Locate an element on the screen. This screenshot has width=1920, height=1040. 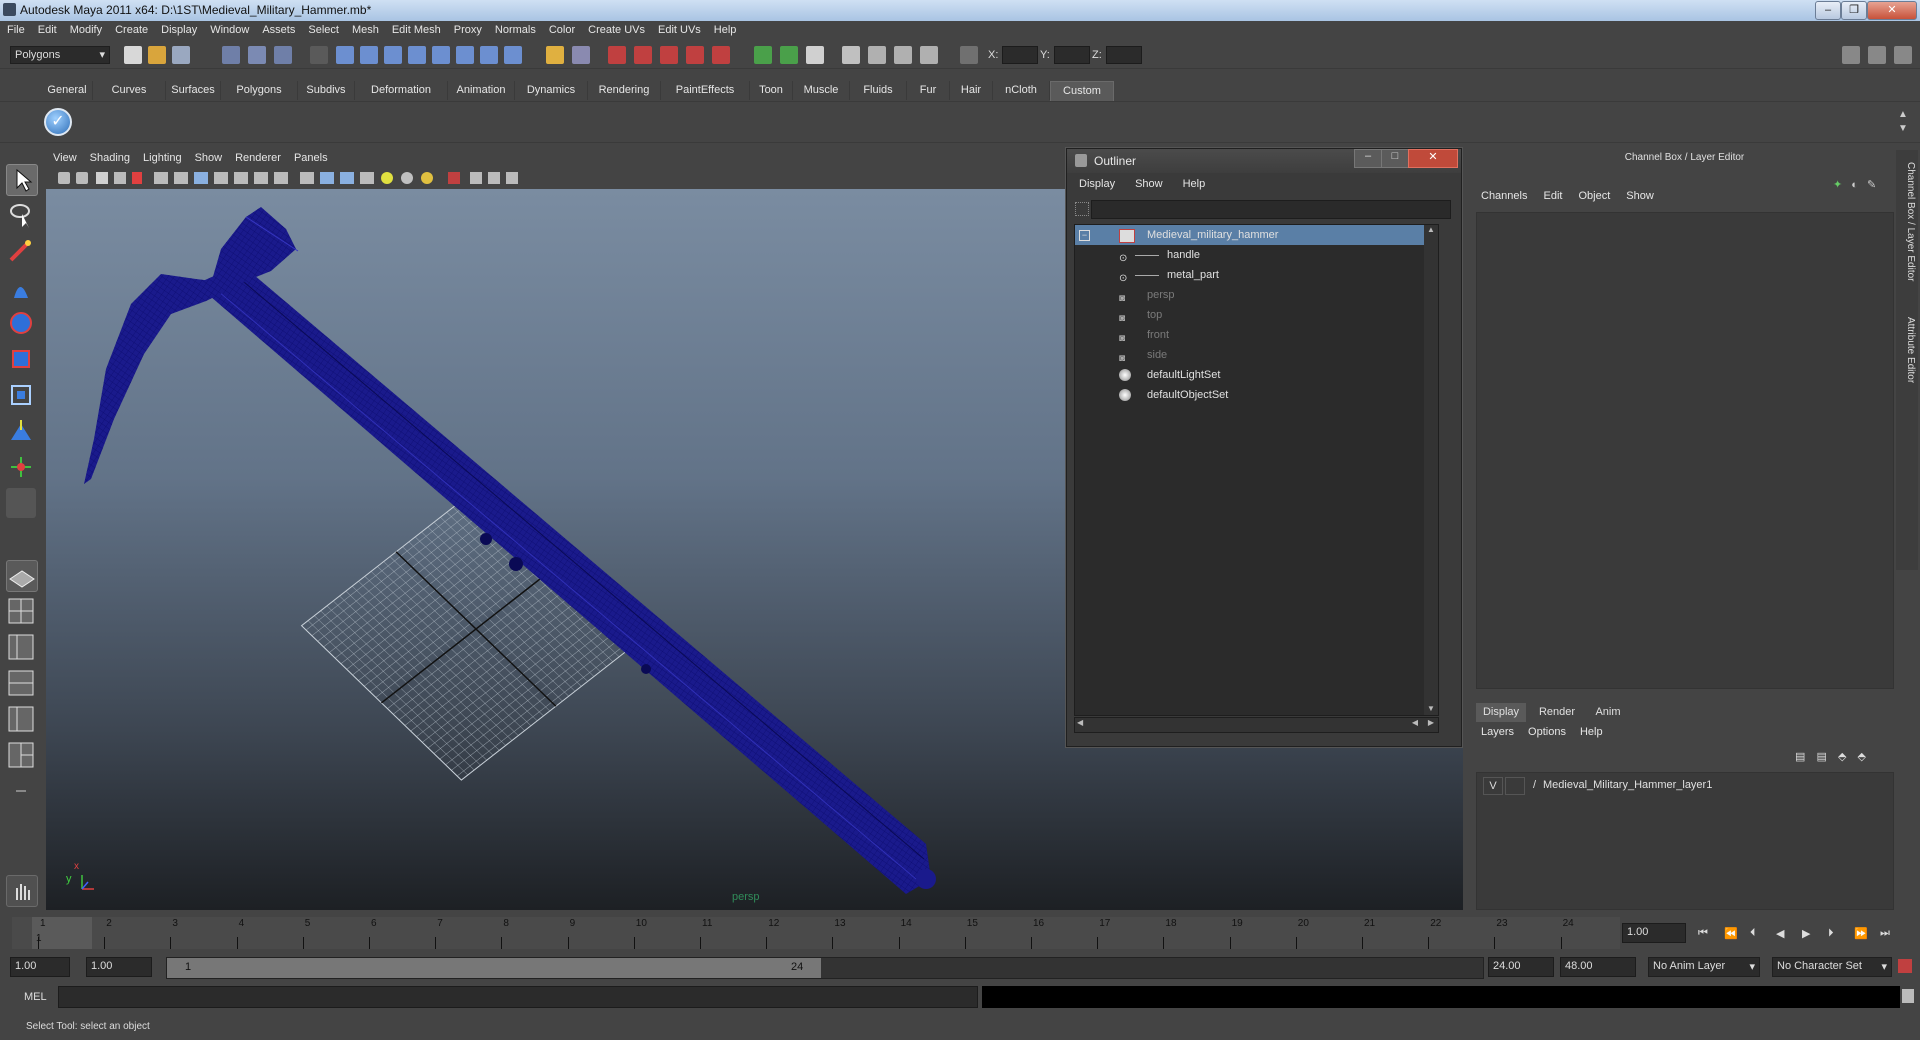
scroll-up-arrow-icon: ▲ is located at coordinates (1431, 229).